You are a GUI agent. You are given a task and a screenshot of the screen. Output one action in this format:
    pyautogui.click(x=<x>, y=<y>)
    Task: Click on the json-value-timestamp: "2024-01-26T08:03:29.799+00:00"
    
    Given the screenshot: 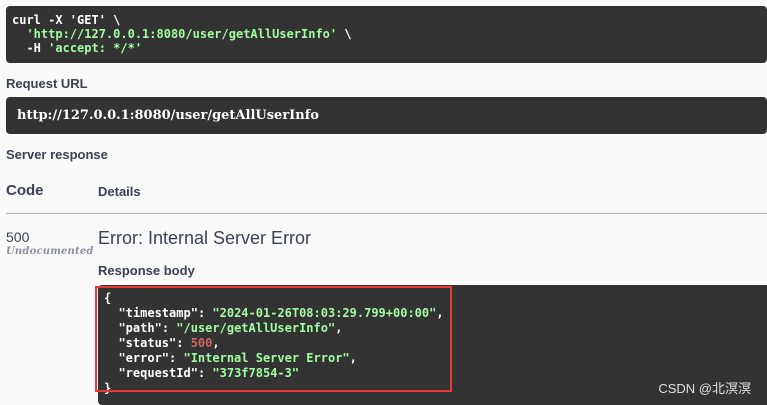 What is the action you would take?
    pyautogui.click(x=324, y=313)
    